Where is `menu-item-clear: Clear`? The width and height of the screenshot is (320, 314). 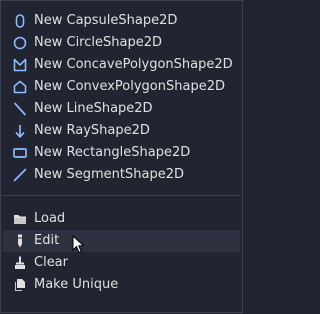
menu-item-clear: Clear is located at coordinates (121, 263).